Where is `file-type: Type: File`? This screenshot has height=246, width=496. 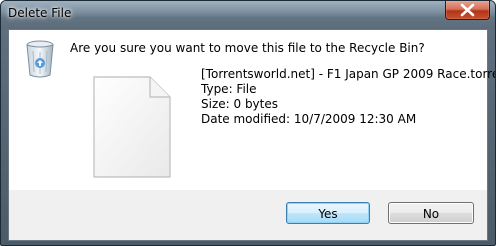 file-type: Type: File is located at coordinates (229, 89).